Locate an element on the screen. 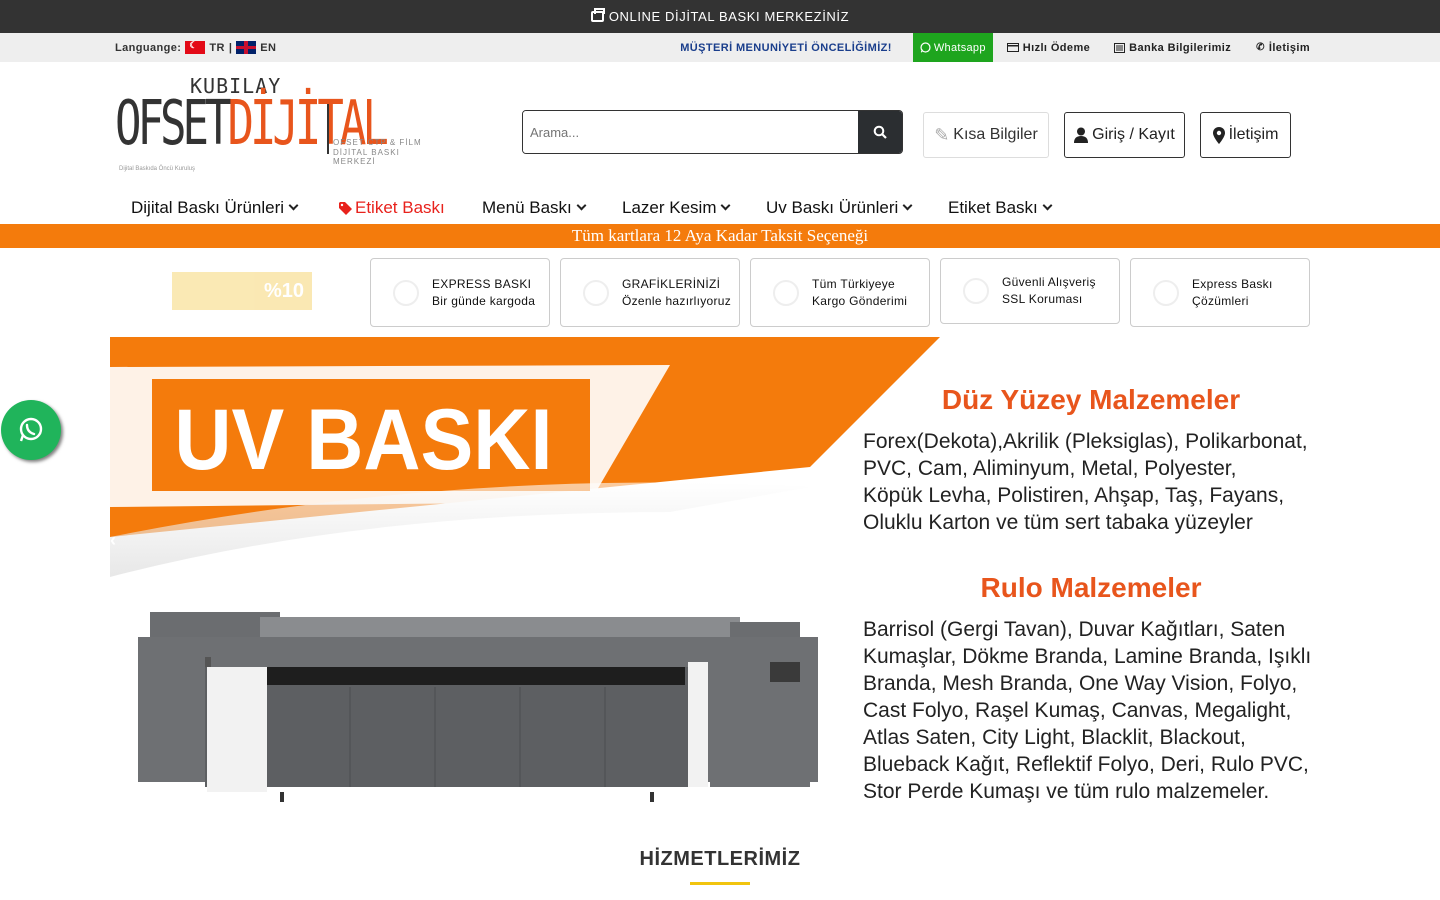  slider-next-arrow: › is located at coordinates (1323, 540).